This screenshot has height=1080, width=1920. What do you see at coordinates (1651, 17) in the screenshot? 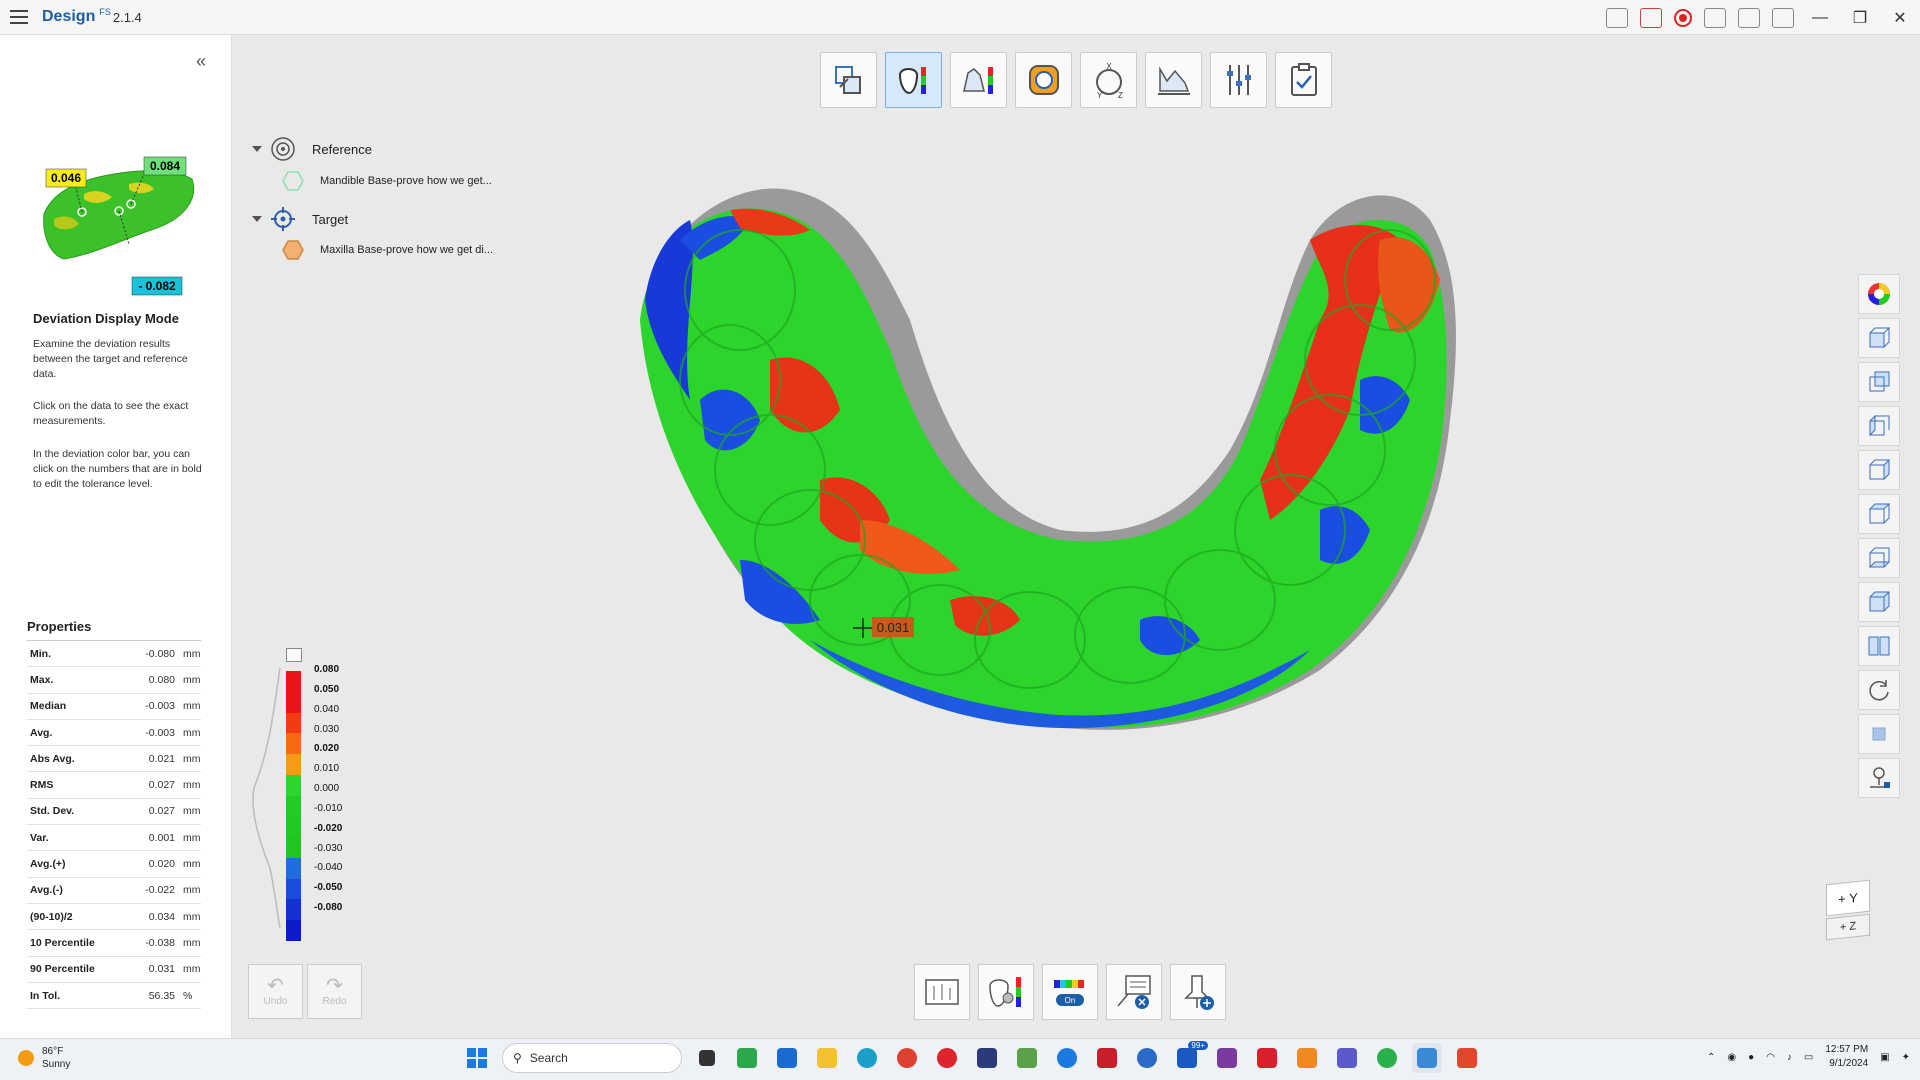
I see `record-window-icon` at bounding box center [1651, 17].